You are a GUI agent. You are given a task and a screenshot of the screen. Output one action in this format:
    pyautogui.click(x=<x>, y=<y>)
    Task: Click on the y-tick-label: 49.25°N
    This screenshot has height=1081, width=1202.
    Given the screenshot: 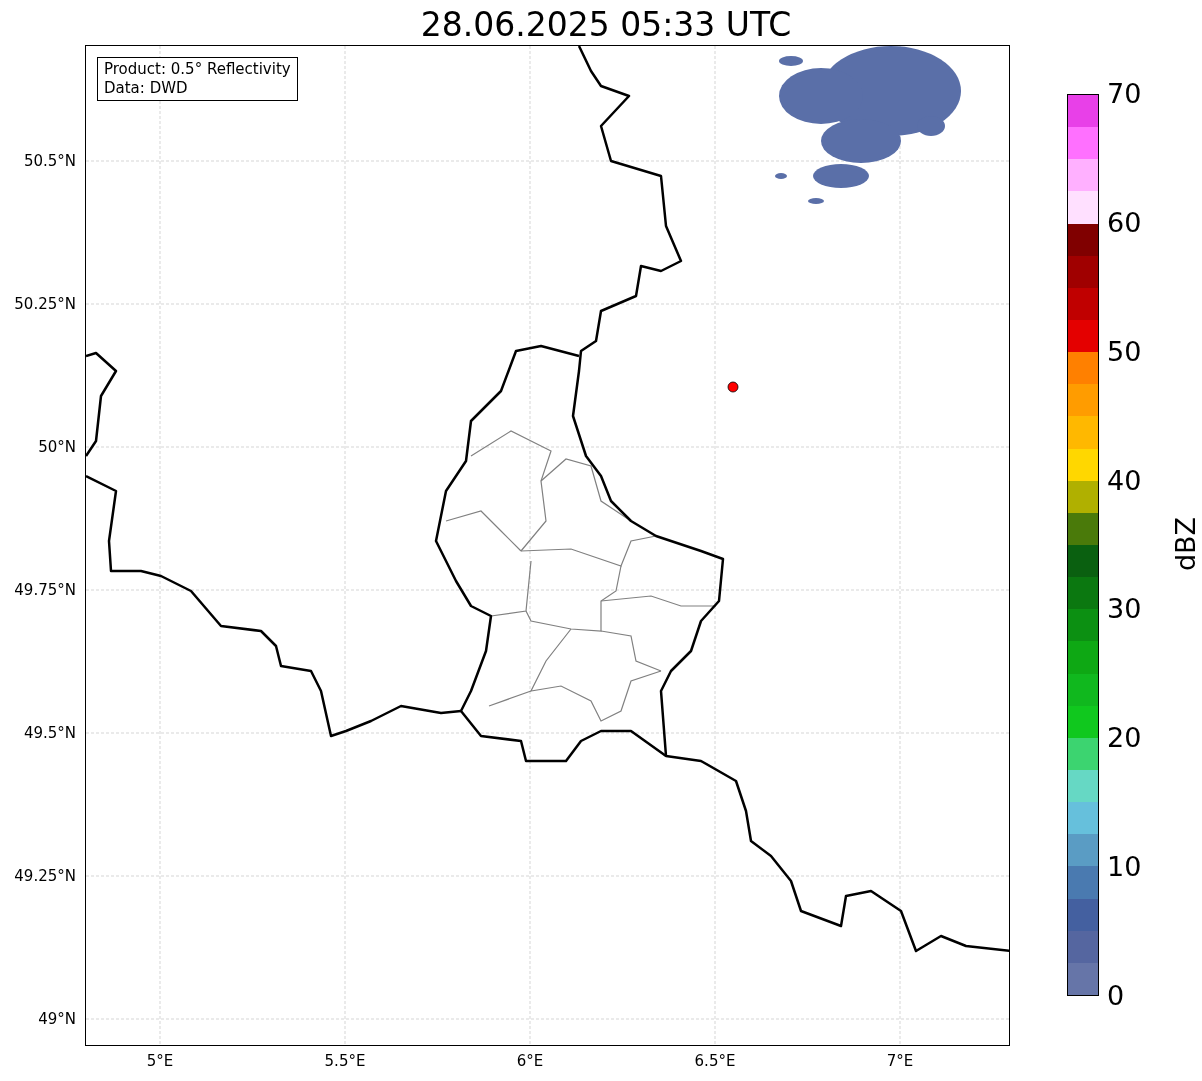 What is the action you would take?
    pyautogui.click(x=45, y=876)
    